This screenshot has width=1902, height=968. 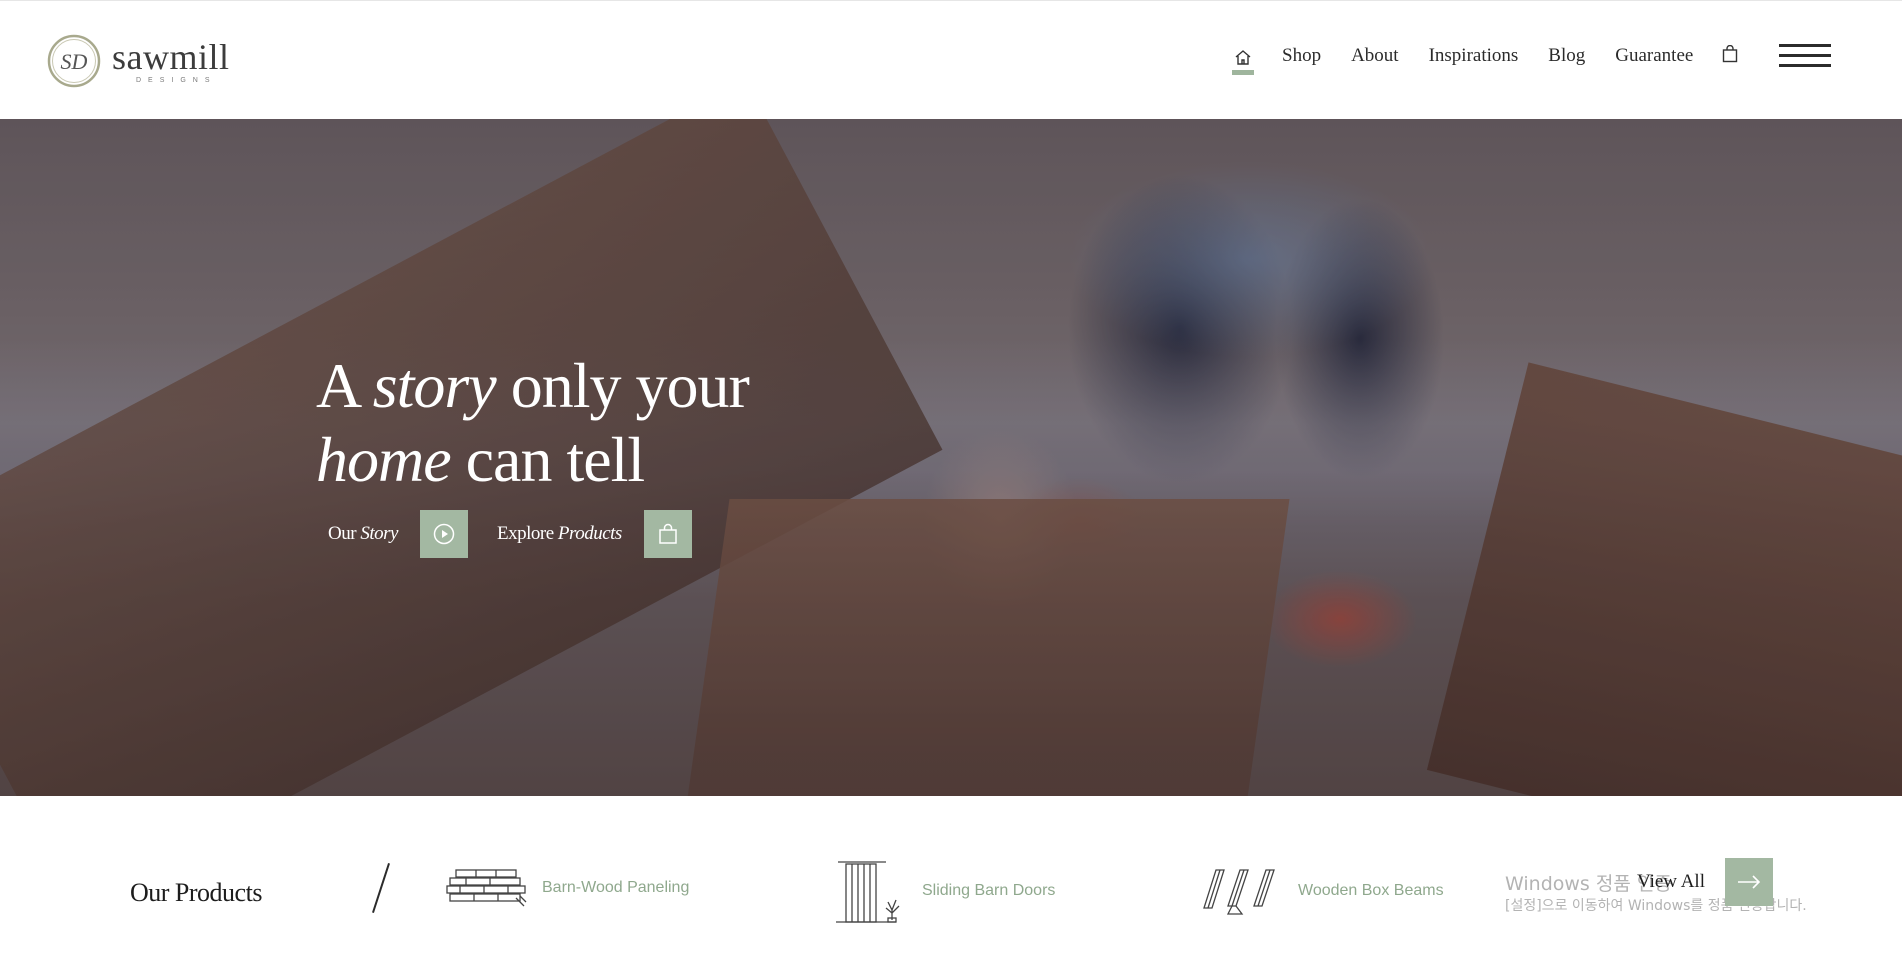 I want to click on our-story-label: Our Story, so click(x=363, y=533).